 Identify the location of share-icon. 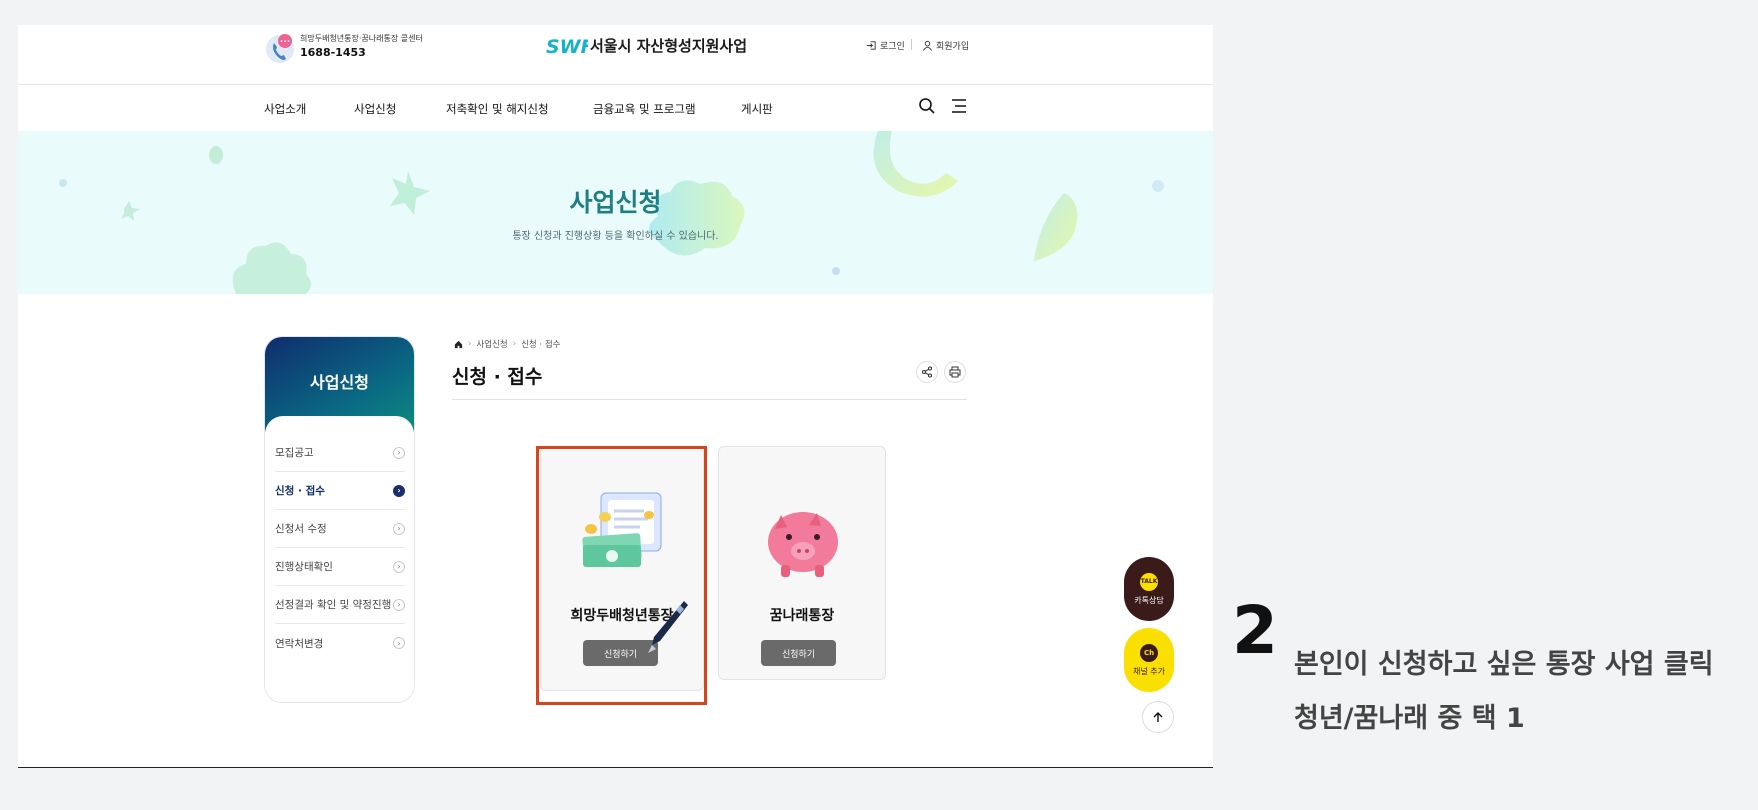
(927, 372).